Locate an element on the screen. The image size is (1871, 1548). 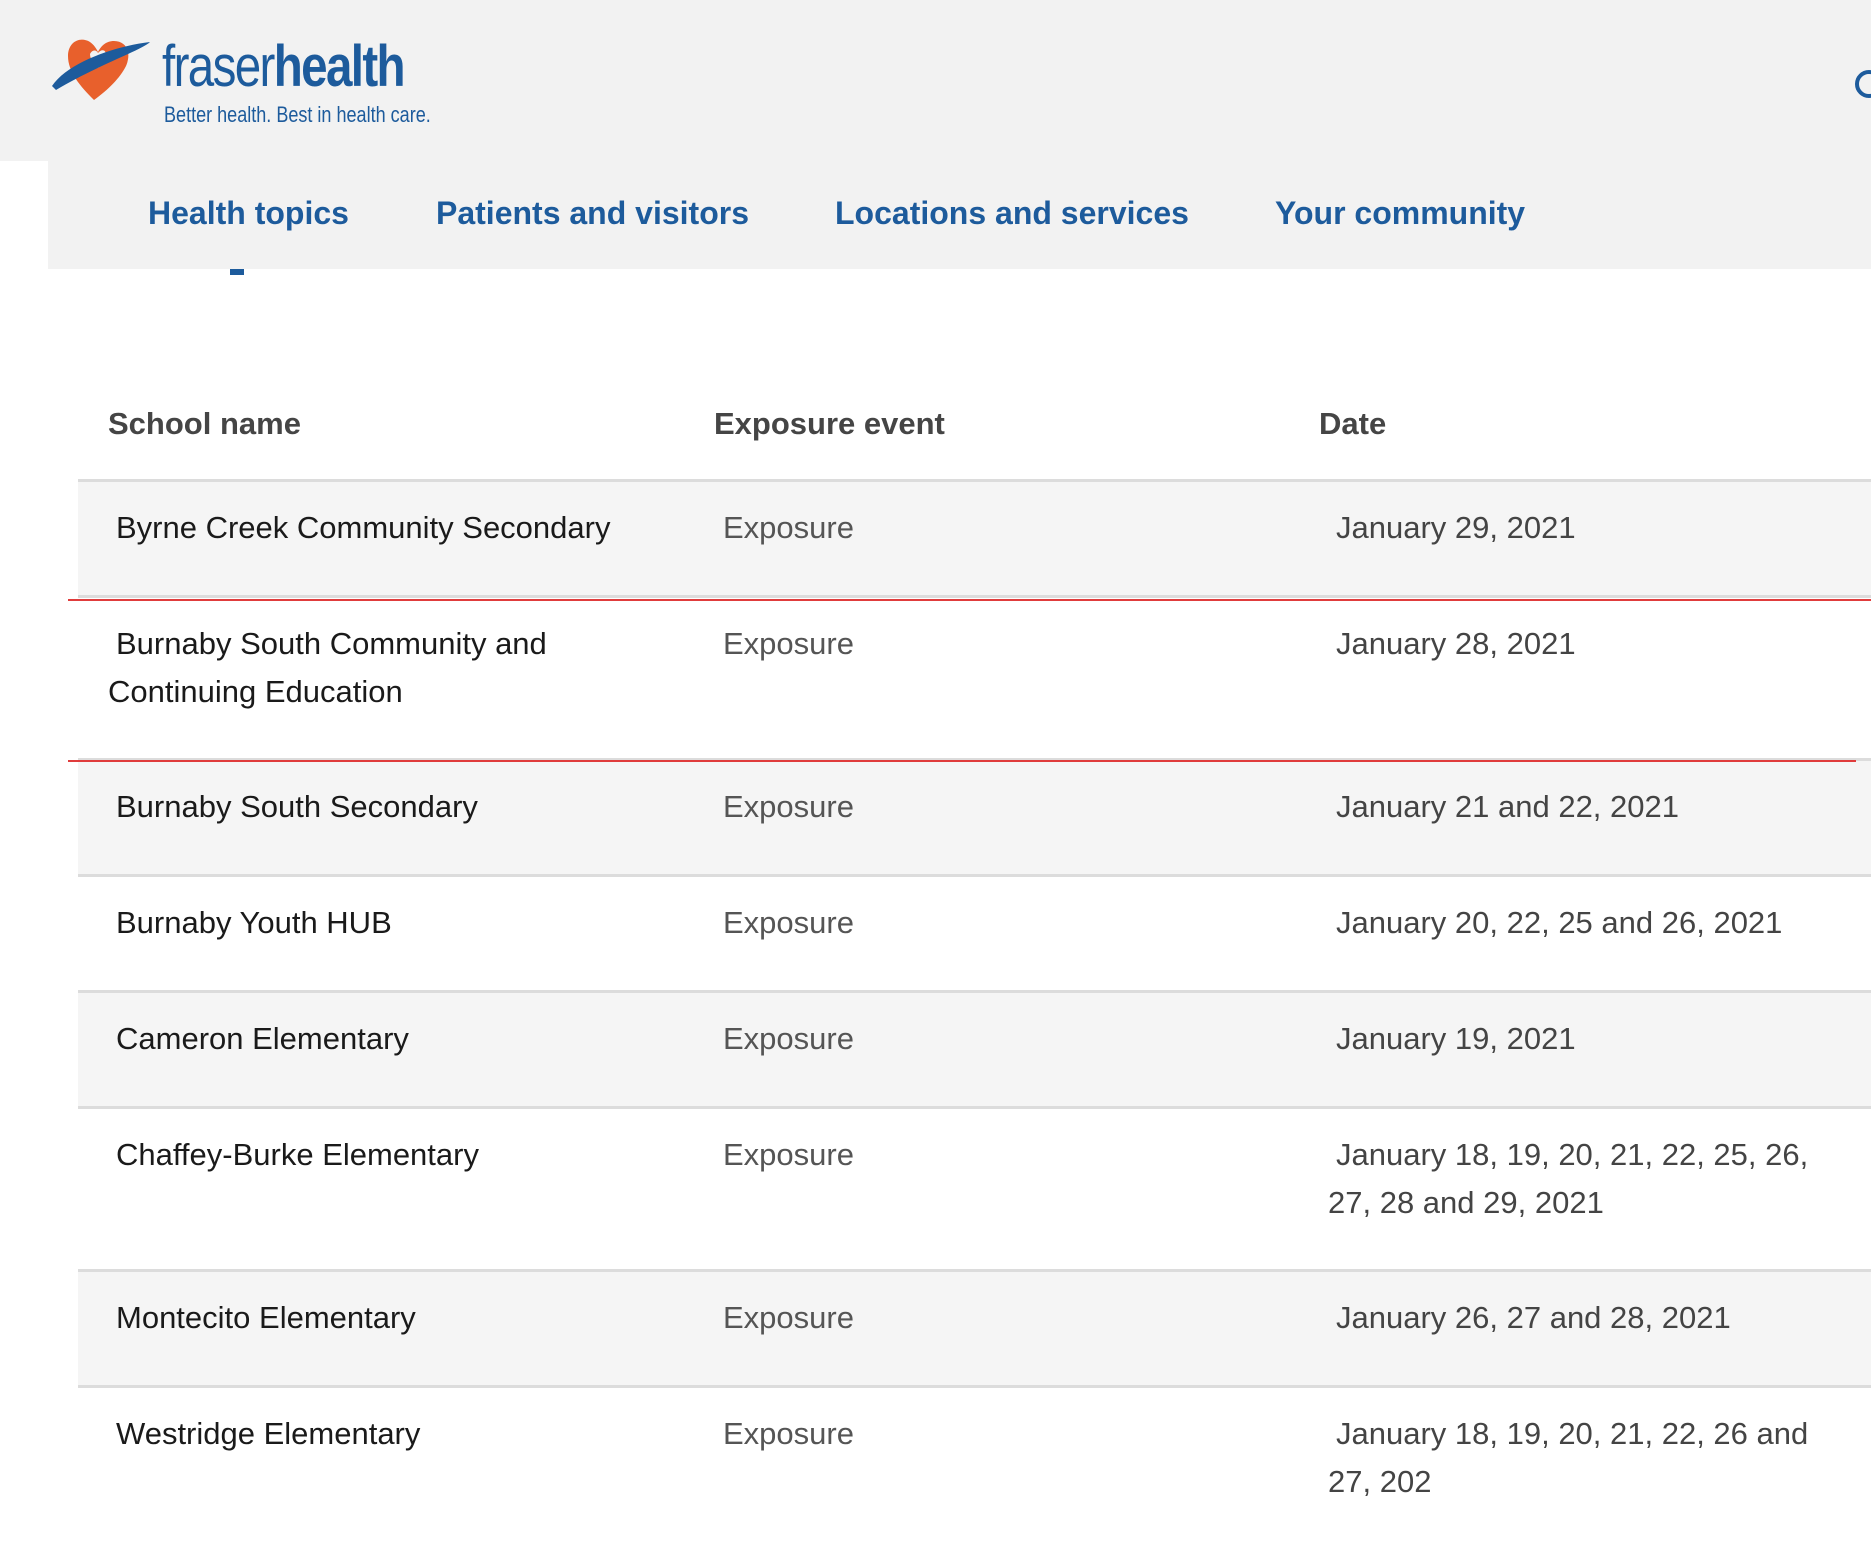
column-header-date: Date is located at coordinates (1353, 423).